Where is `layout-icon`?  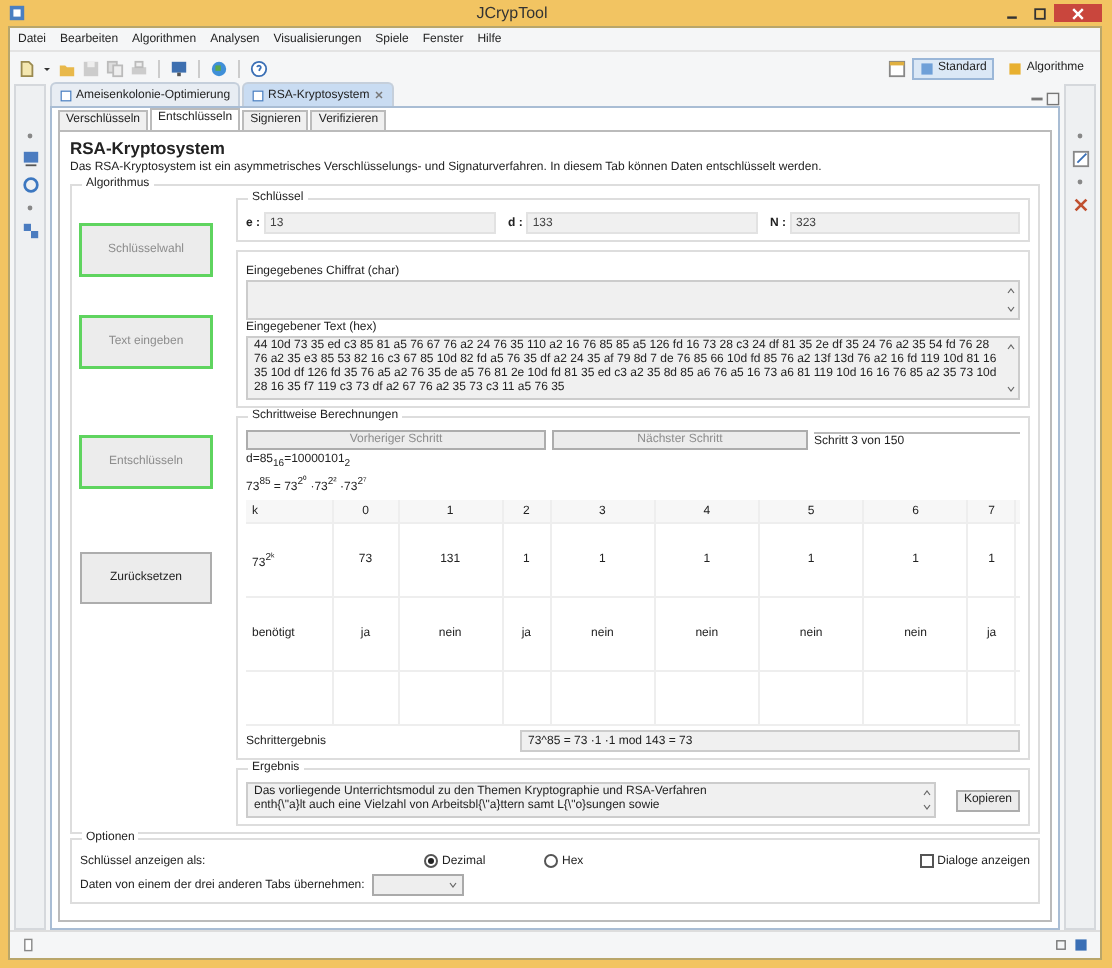 layout-icon is located at coordinates (896, 68).